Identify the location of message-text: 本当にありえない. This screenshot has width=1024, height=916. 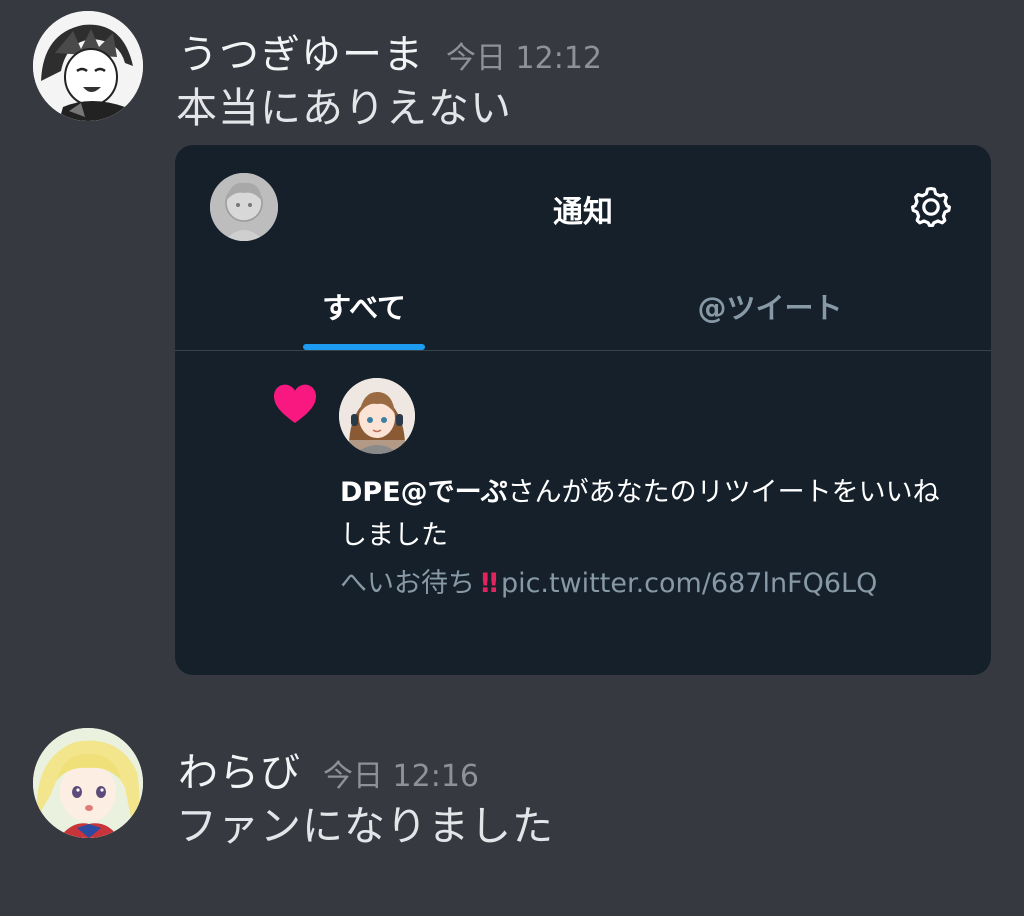
(344, 108).